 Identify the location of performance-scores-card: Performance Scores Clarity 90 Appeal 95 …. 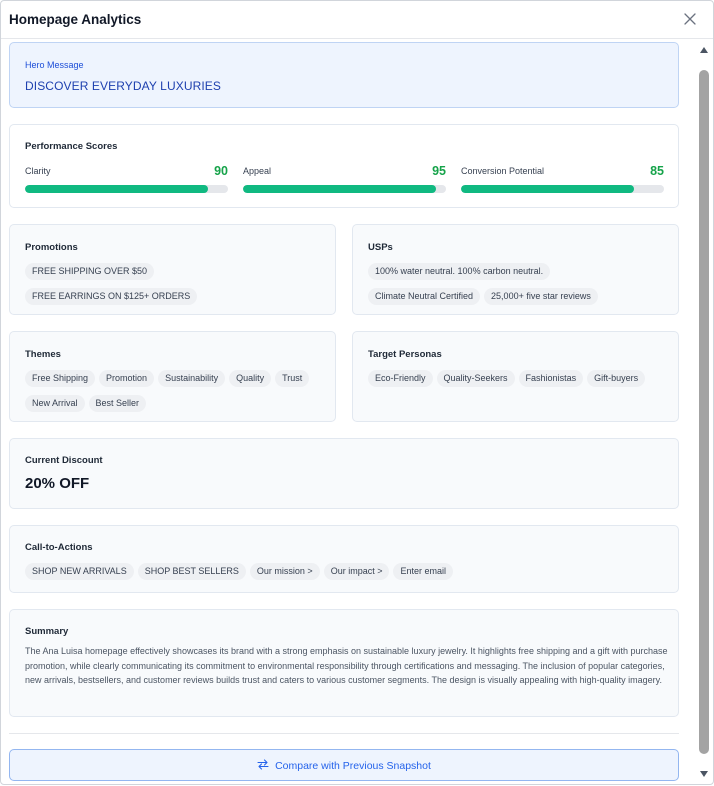
(344, 166).